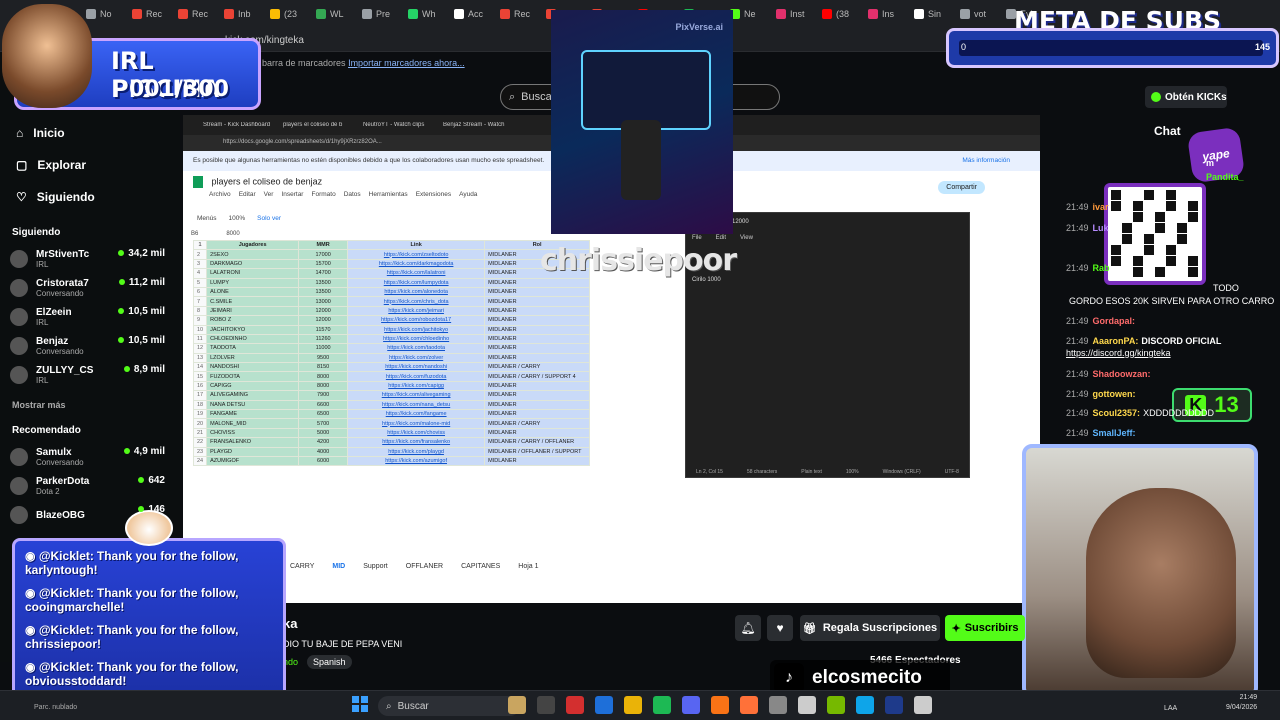 This screenshot has width=1280, height=720. I want to click on link-cell: https://kick.com/robozdota17, so click(416, 320).